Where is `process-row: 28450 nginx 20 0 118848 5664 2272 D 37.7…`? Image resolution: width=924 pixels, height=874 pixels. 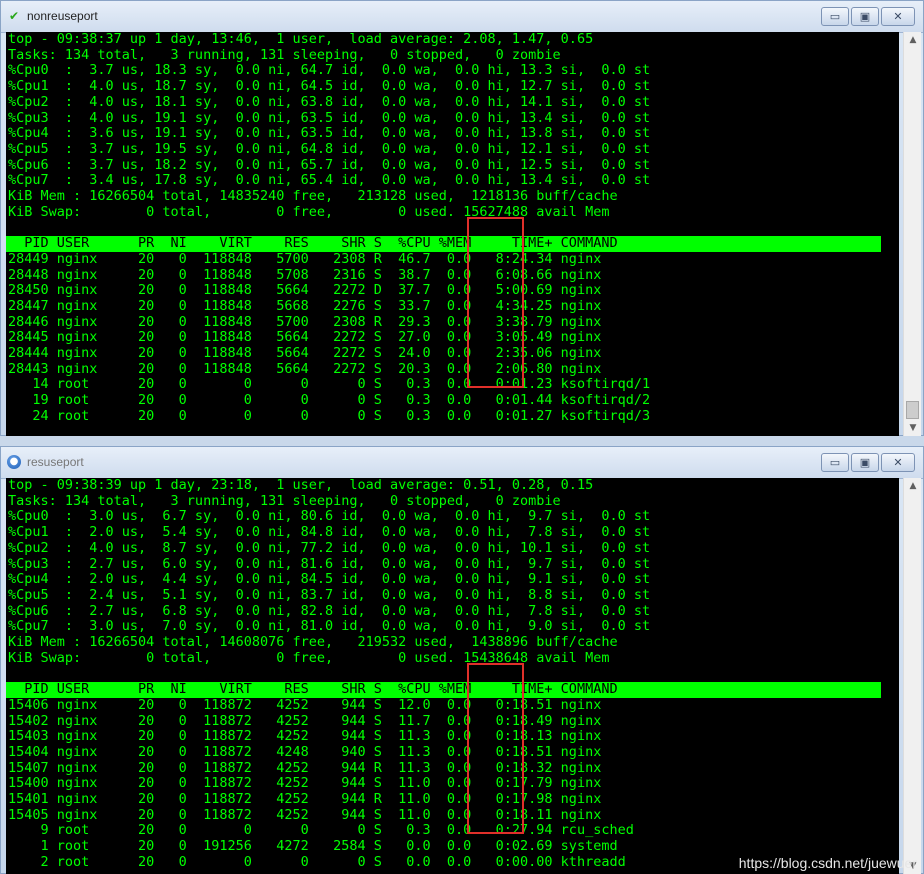 process-row: 28450 nginx 20 0 118848 5664 2272 D 37.7… is located at coordinates (305, 290).